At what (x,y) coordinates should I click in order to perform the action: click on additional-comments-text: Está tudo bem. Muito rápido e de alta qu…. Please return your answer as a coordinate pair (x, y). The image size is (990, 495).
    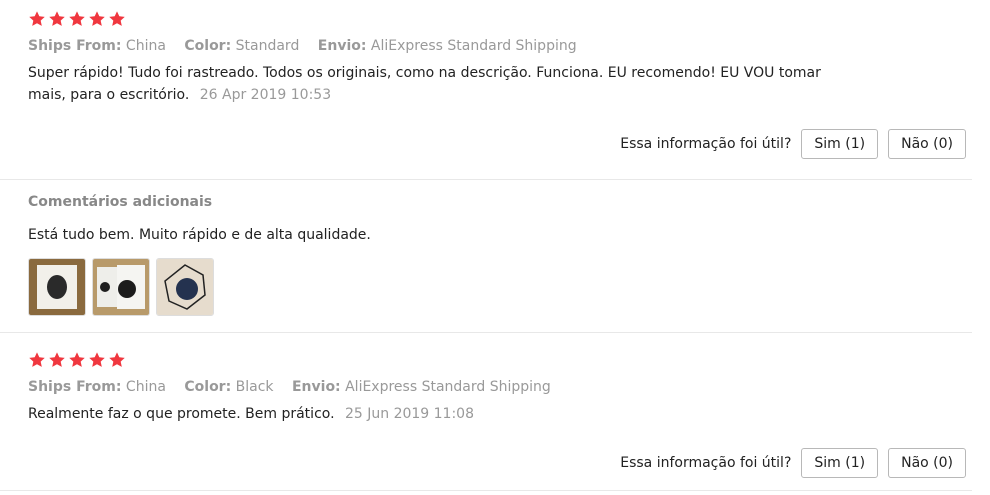
    Looking at the image, I should click on (199, 235).